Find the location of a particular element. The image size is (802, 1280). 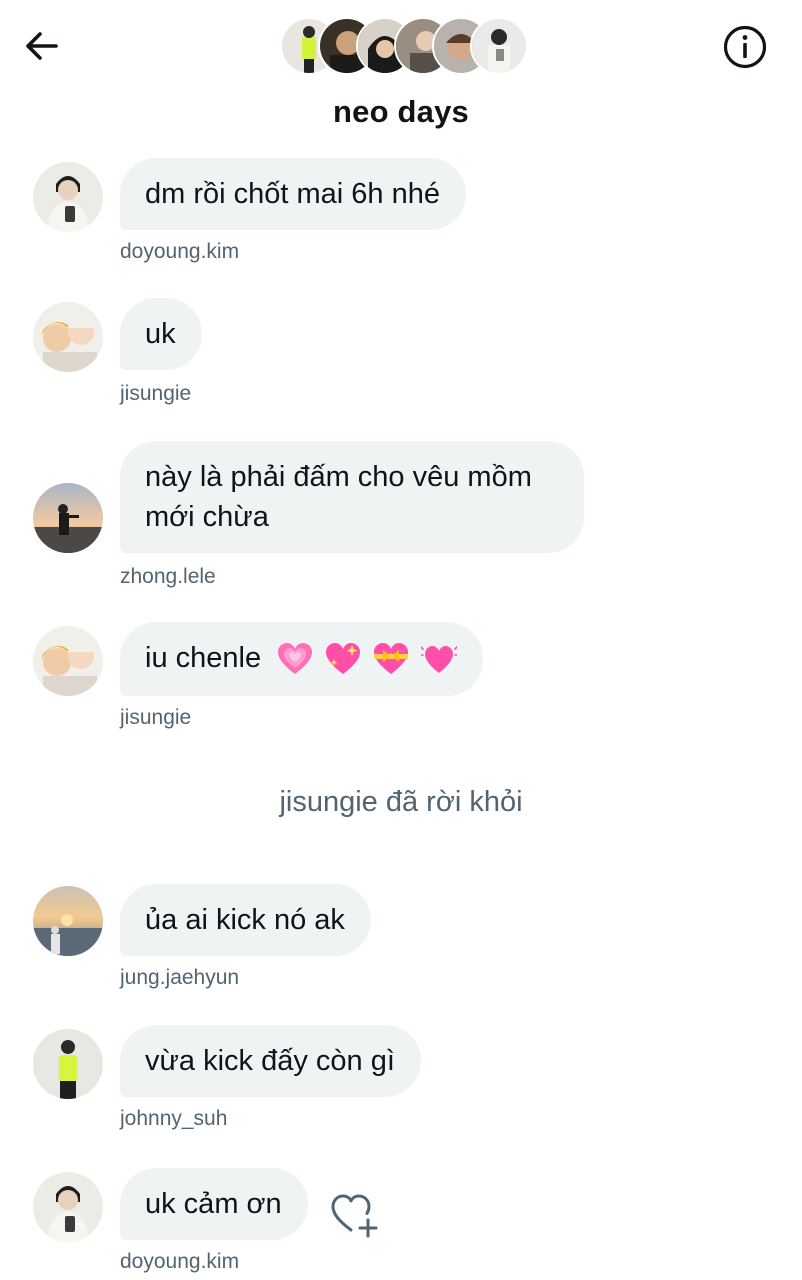

member-left-notice: jisungie đã rời khỏi is located at coordinates (401, 802).